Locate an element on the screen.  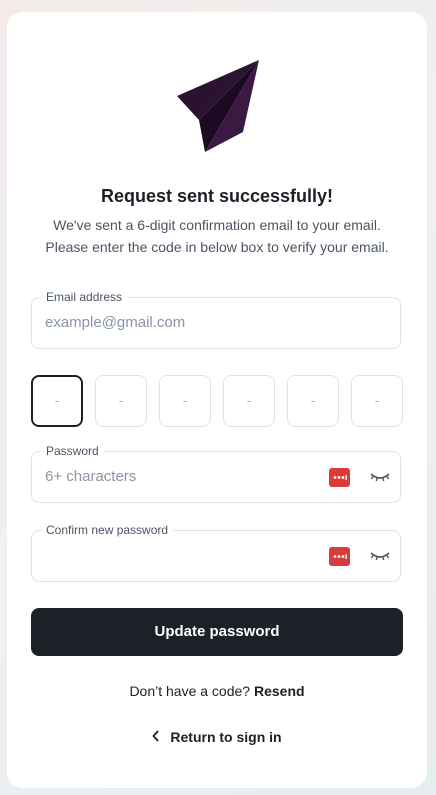
confirm-password-input is located at coordinates (185, 556).